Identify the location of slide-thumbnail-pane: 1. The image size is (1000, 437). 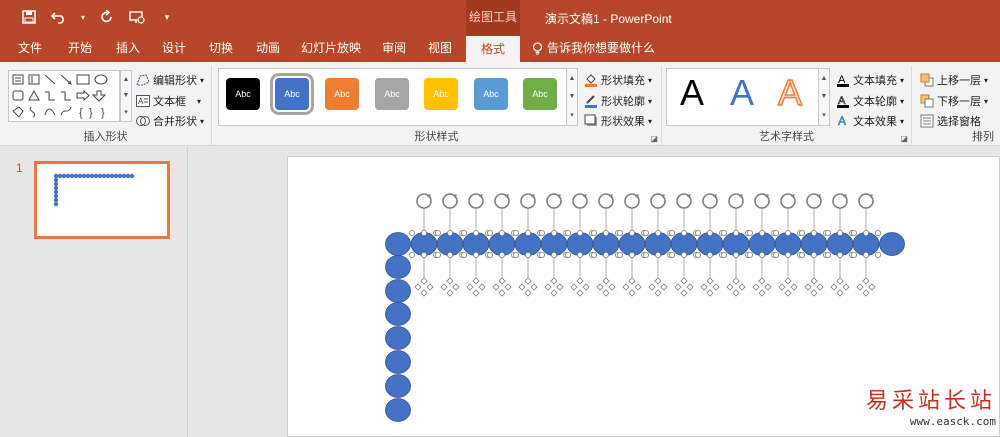
(94, 292).